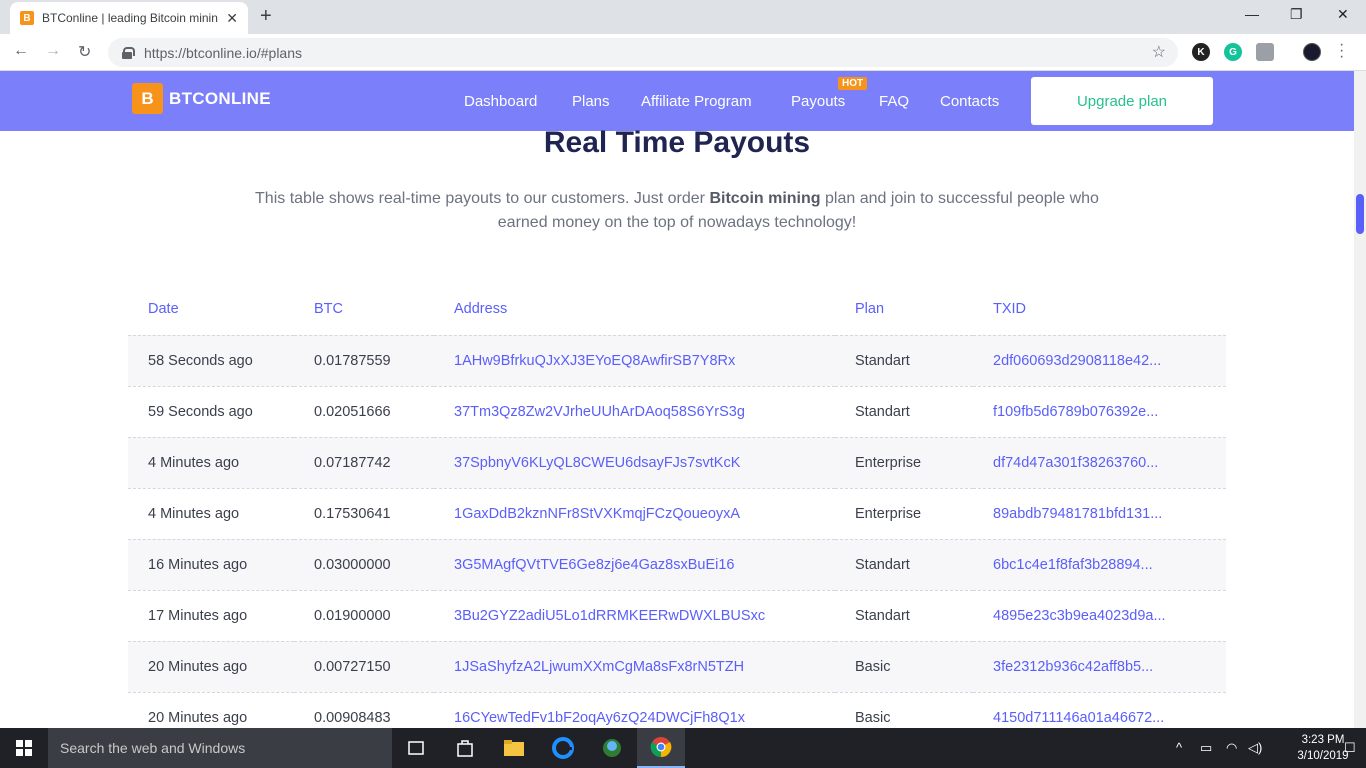 The height and width of the screenshot is (768, 1366). Describe the element at coordinates (201, 98) in the screenshot. I see `site-logo: B BTCONLINE` at that location.